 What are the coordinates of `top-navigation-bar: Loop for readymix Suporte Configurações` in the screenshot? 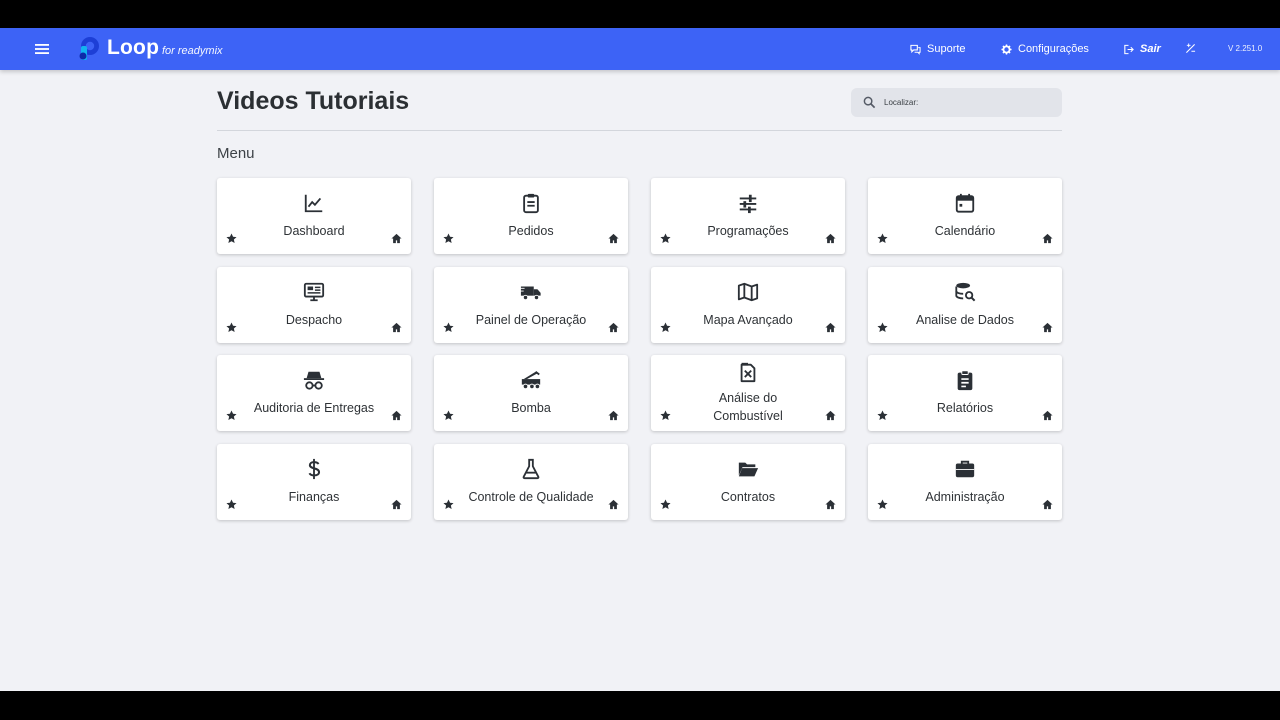 It's located at (640, 49).